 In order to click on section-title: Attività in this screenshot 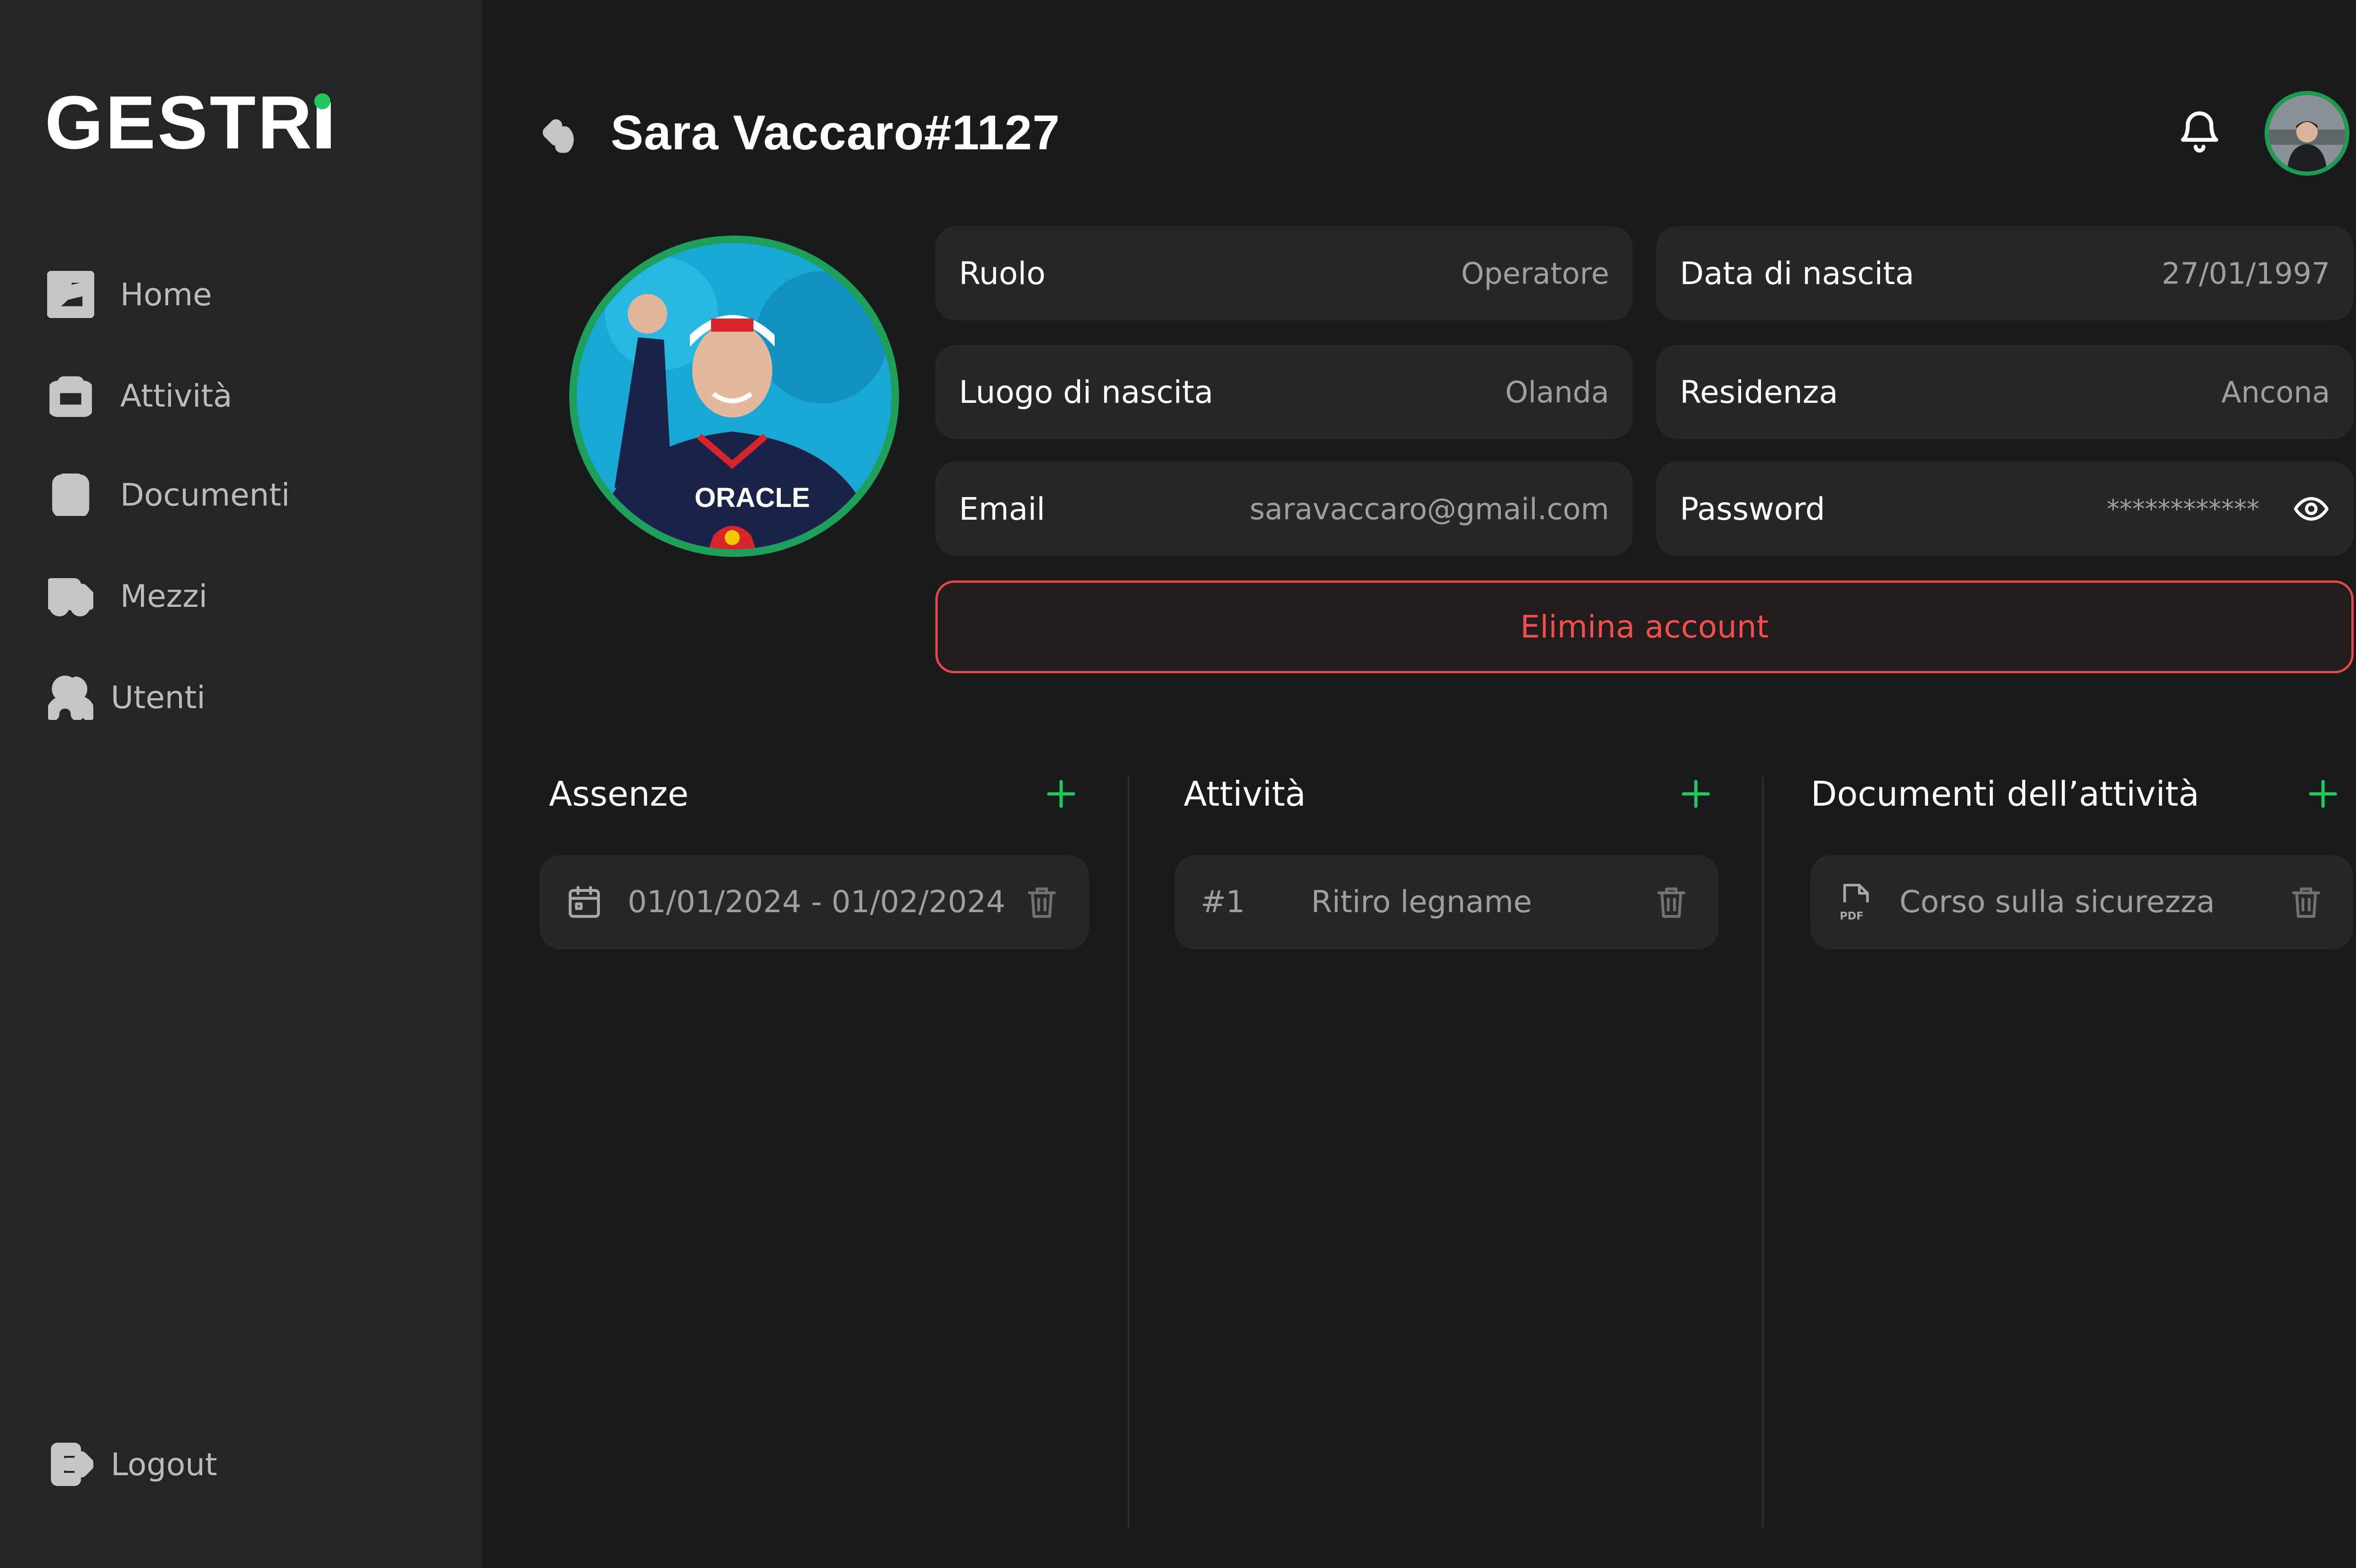, I will do `click(1245, 794)`.